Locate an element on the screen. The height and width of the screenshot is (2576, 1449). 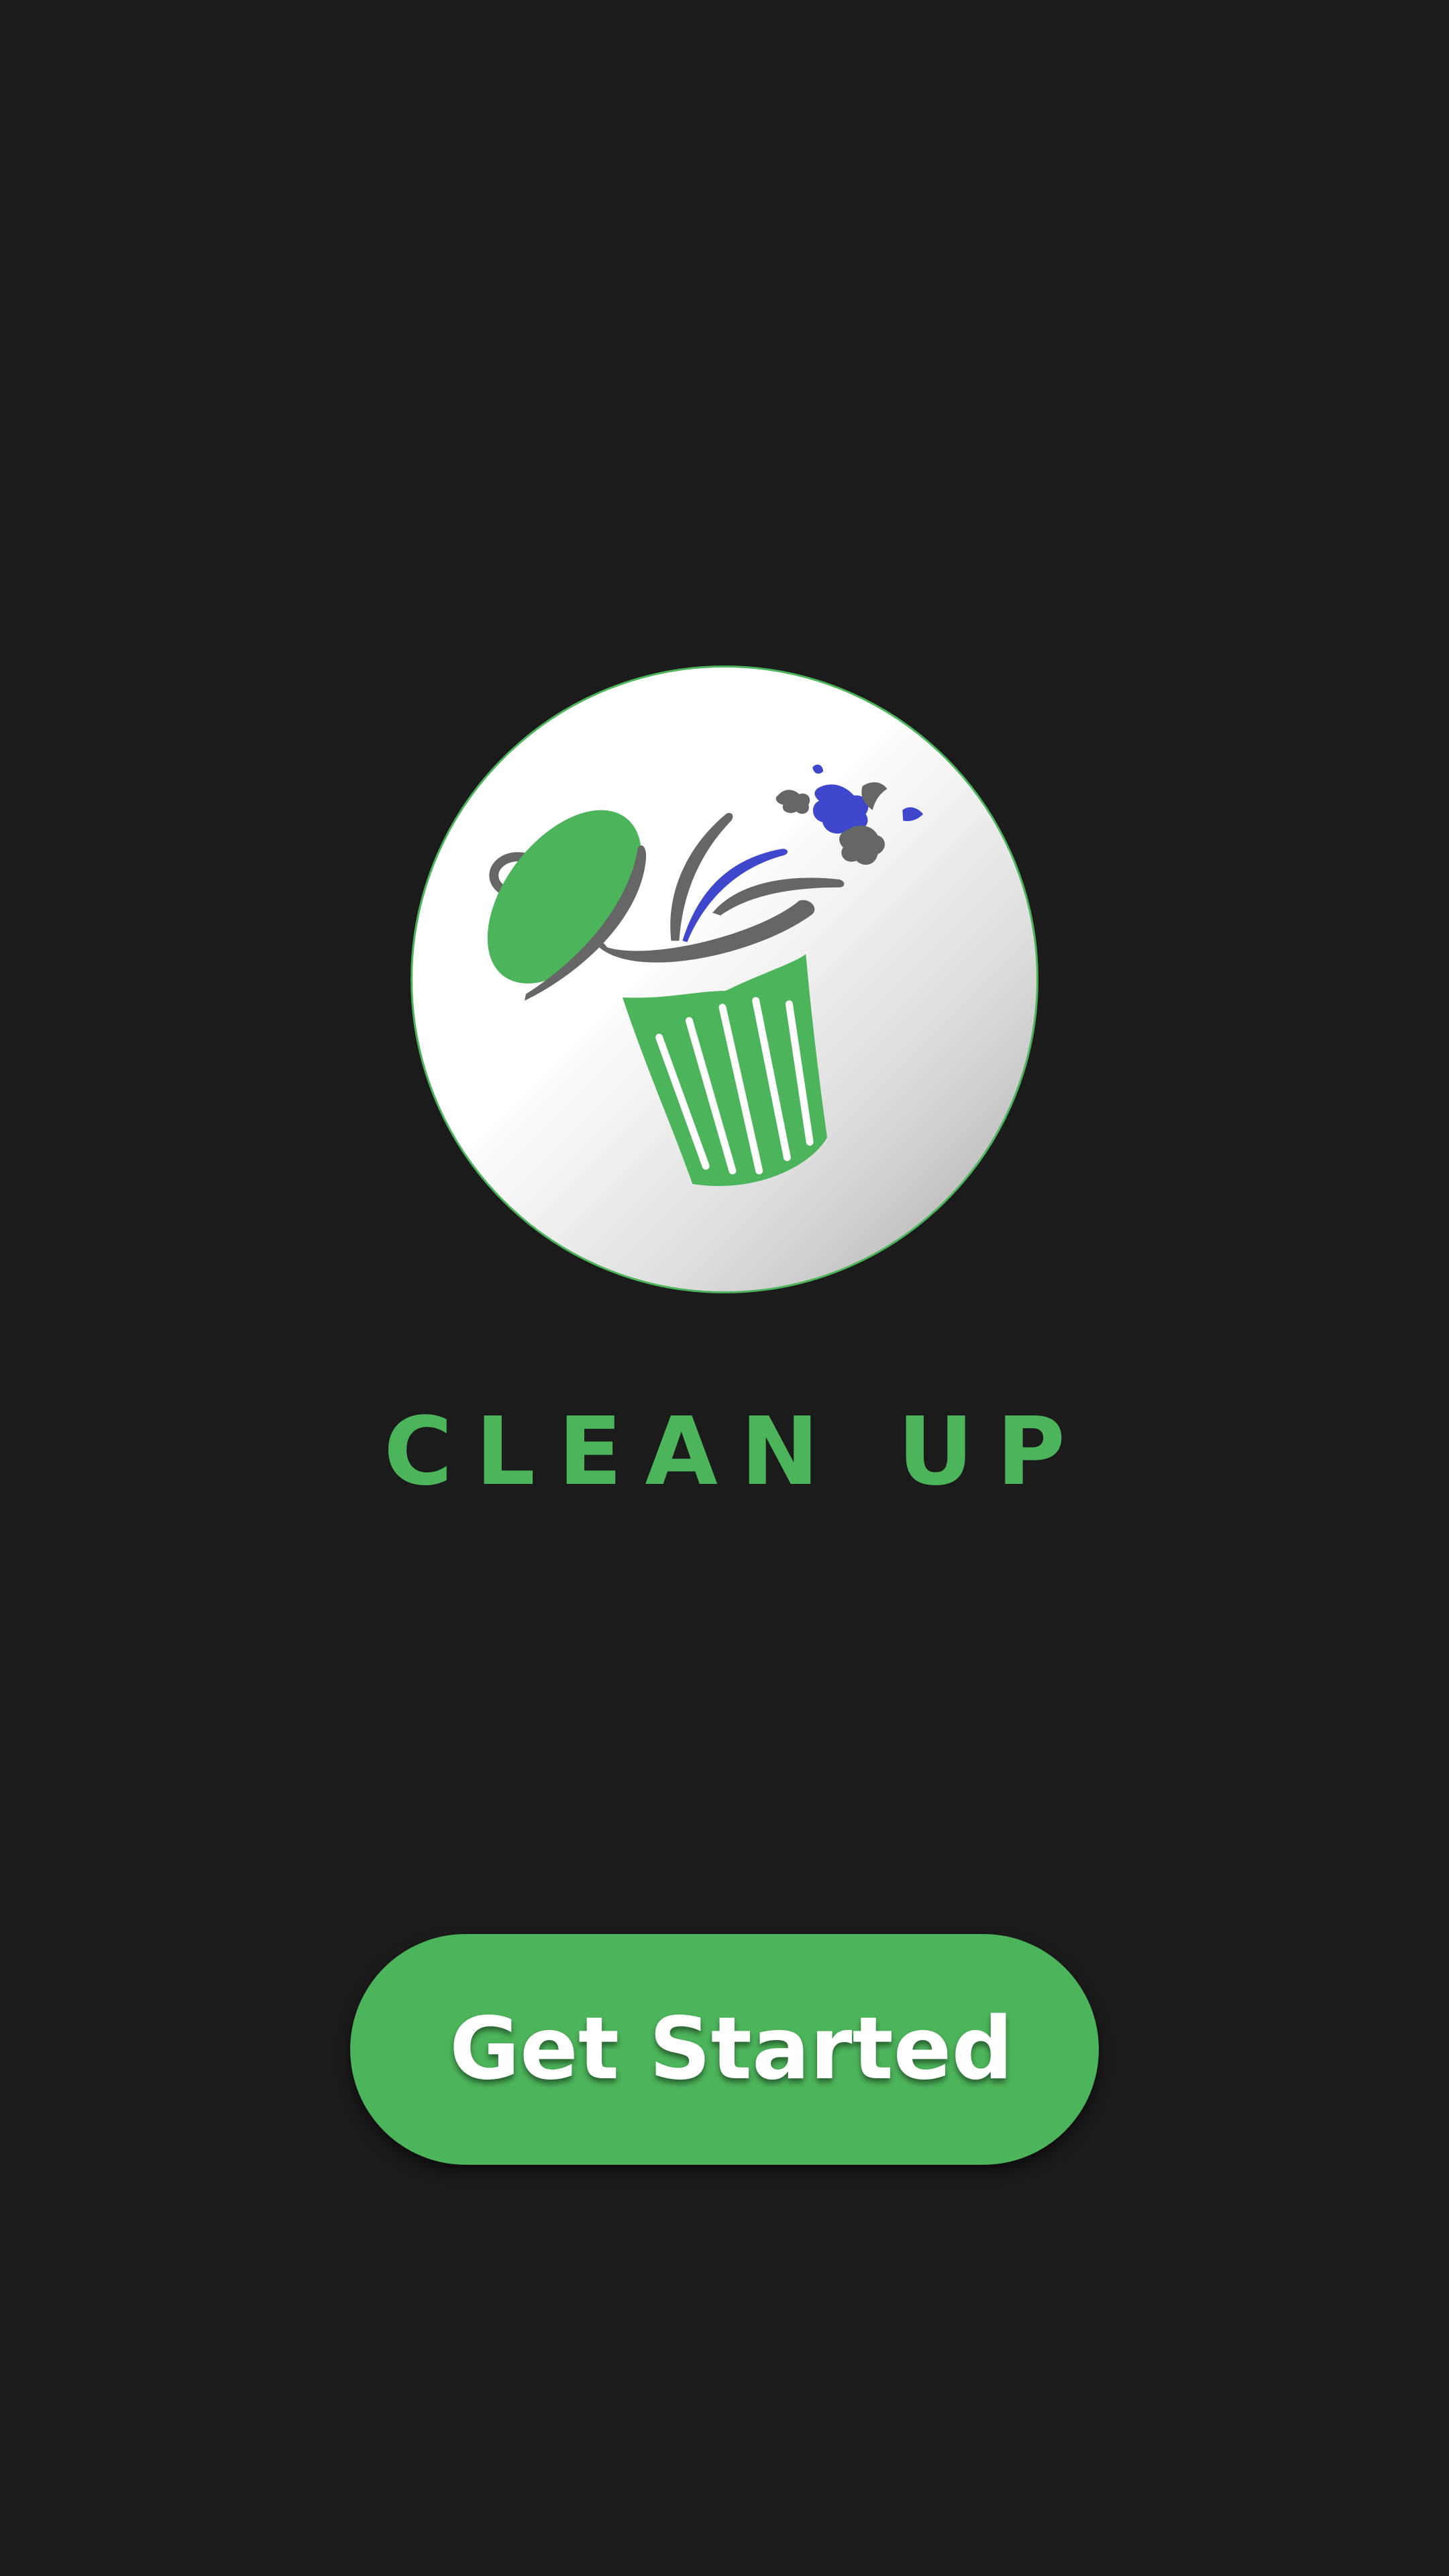
get-started-button: Get Started is located at coordinates (724, 2049).